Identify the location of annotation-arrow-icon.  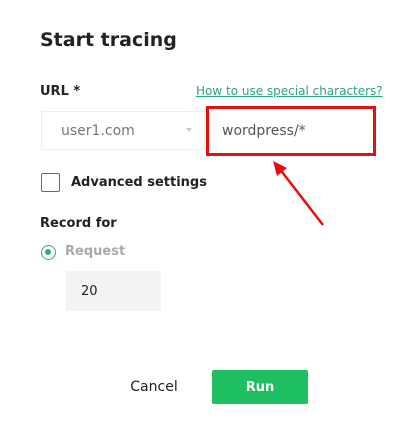
(298, 193).